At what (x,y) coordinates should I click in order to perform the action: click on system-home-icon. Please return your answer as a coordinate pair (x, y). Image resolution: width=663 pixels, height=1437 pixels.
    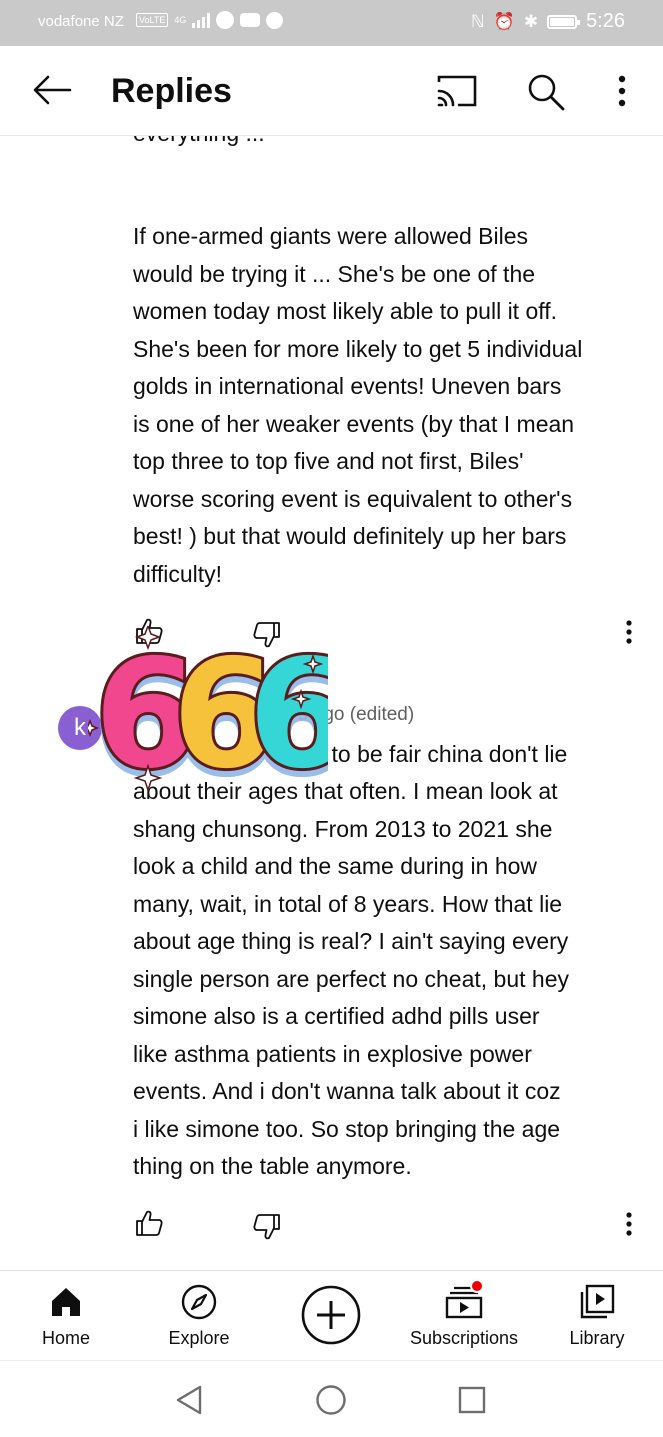
    Looking at the image, I should click on (331, 1400).